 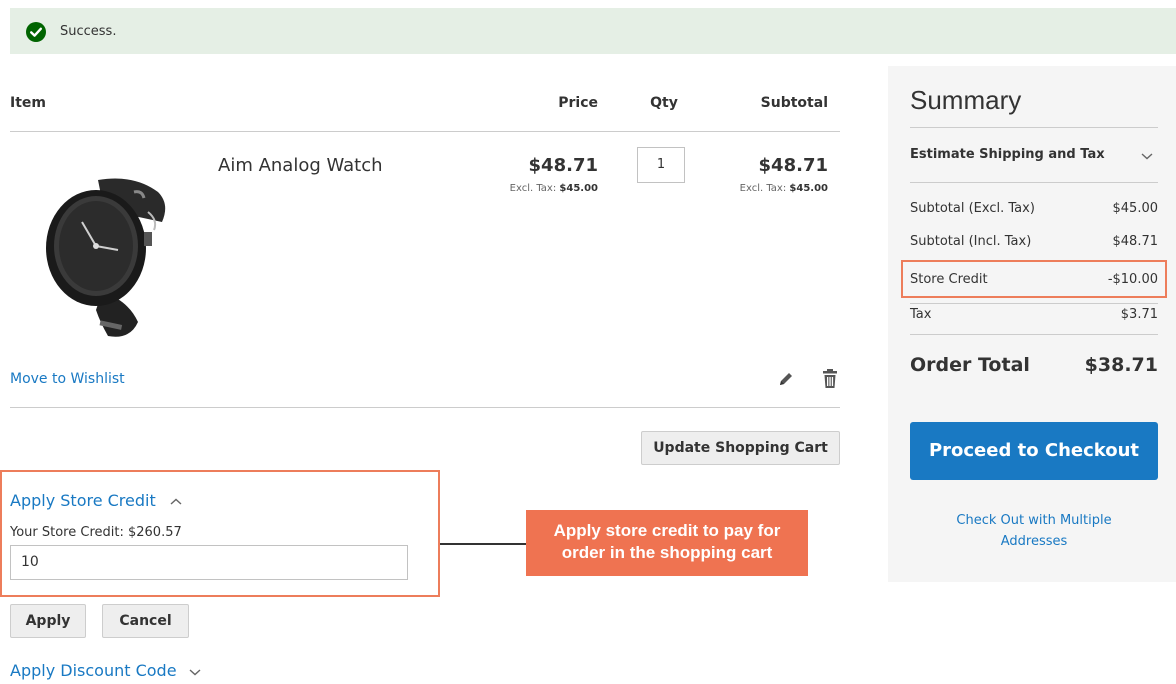 I want to click on apply-store-credit-toggle: Apply Store Credit, so click(x=96, y=501).